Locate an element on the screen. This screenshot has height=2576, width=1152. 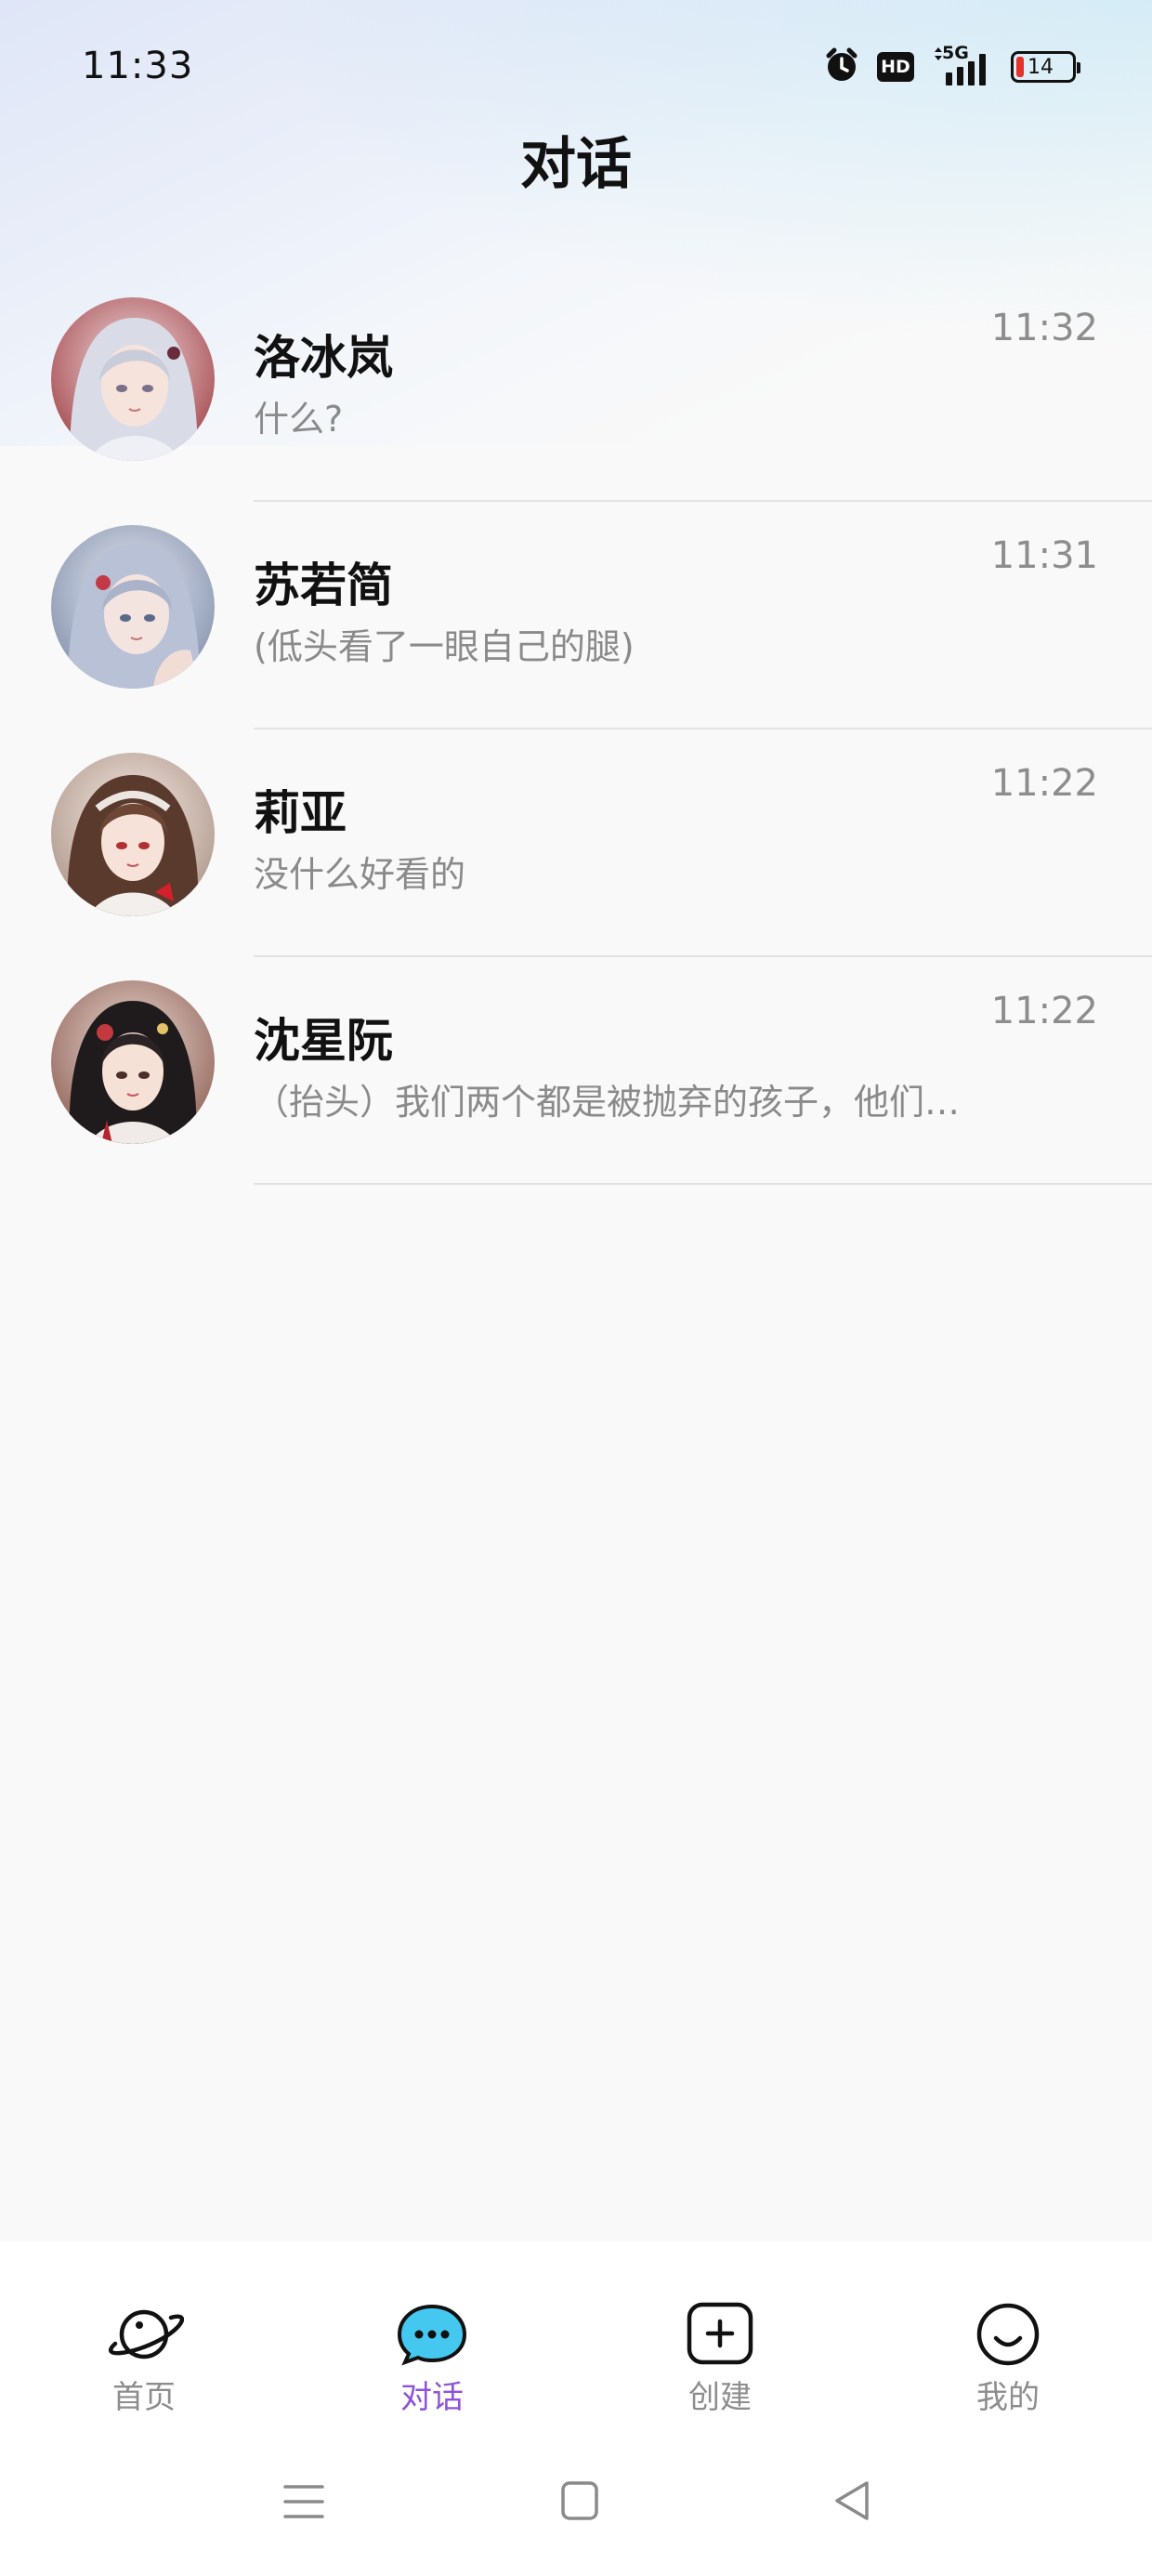
system-navigation is located at coordinates (576, 2511).